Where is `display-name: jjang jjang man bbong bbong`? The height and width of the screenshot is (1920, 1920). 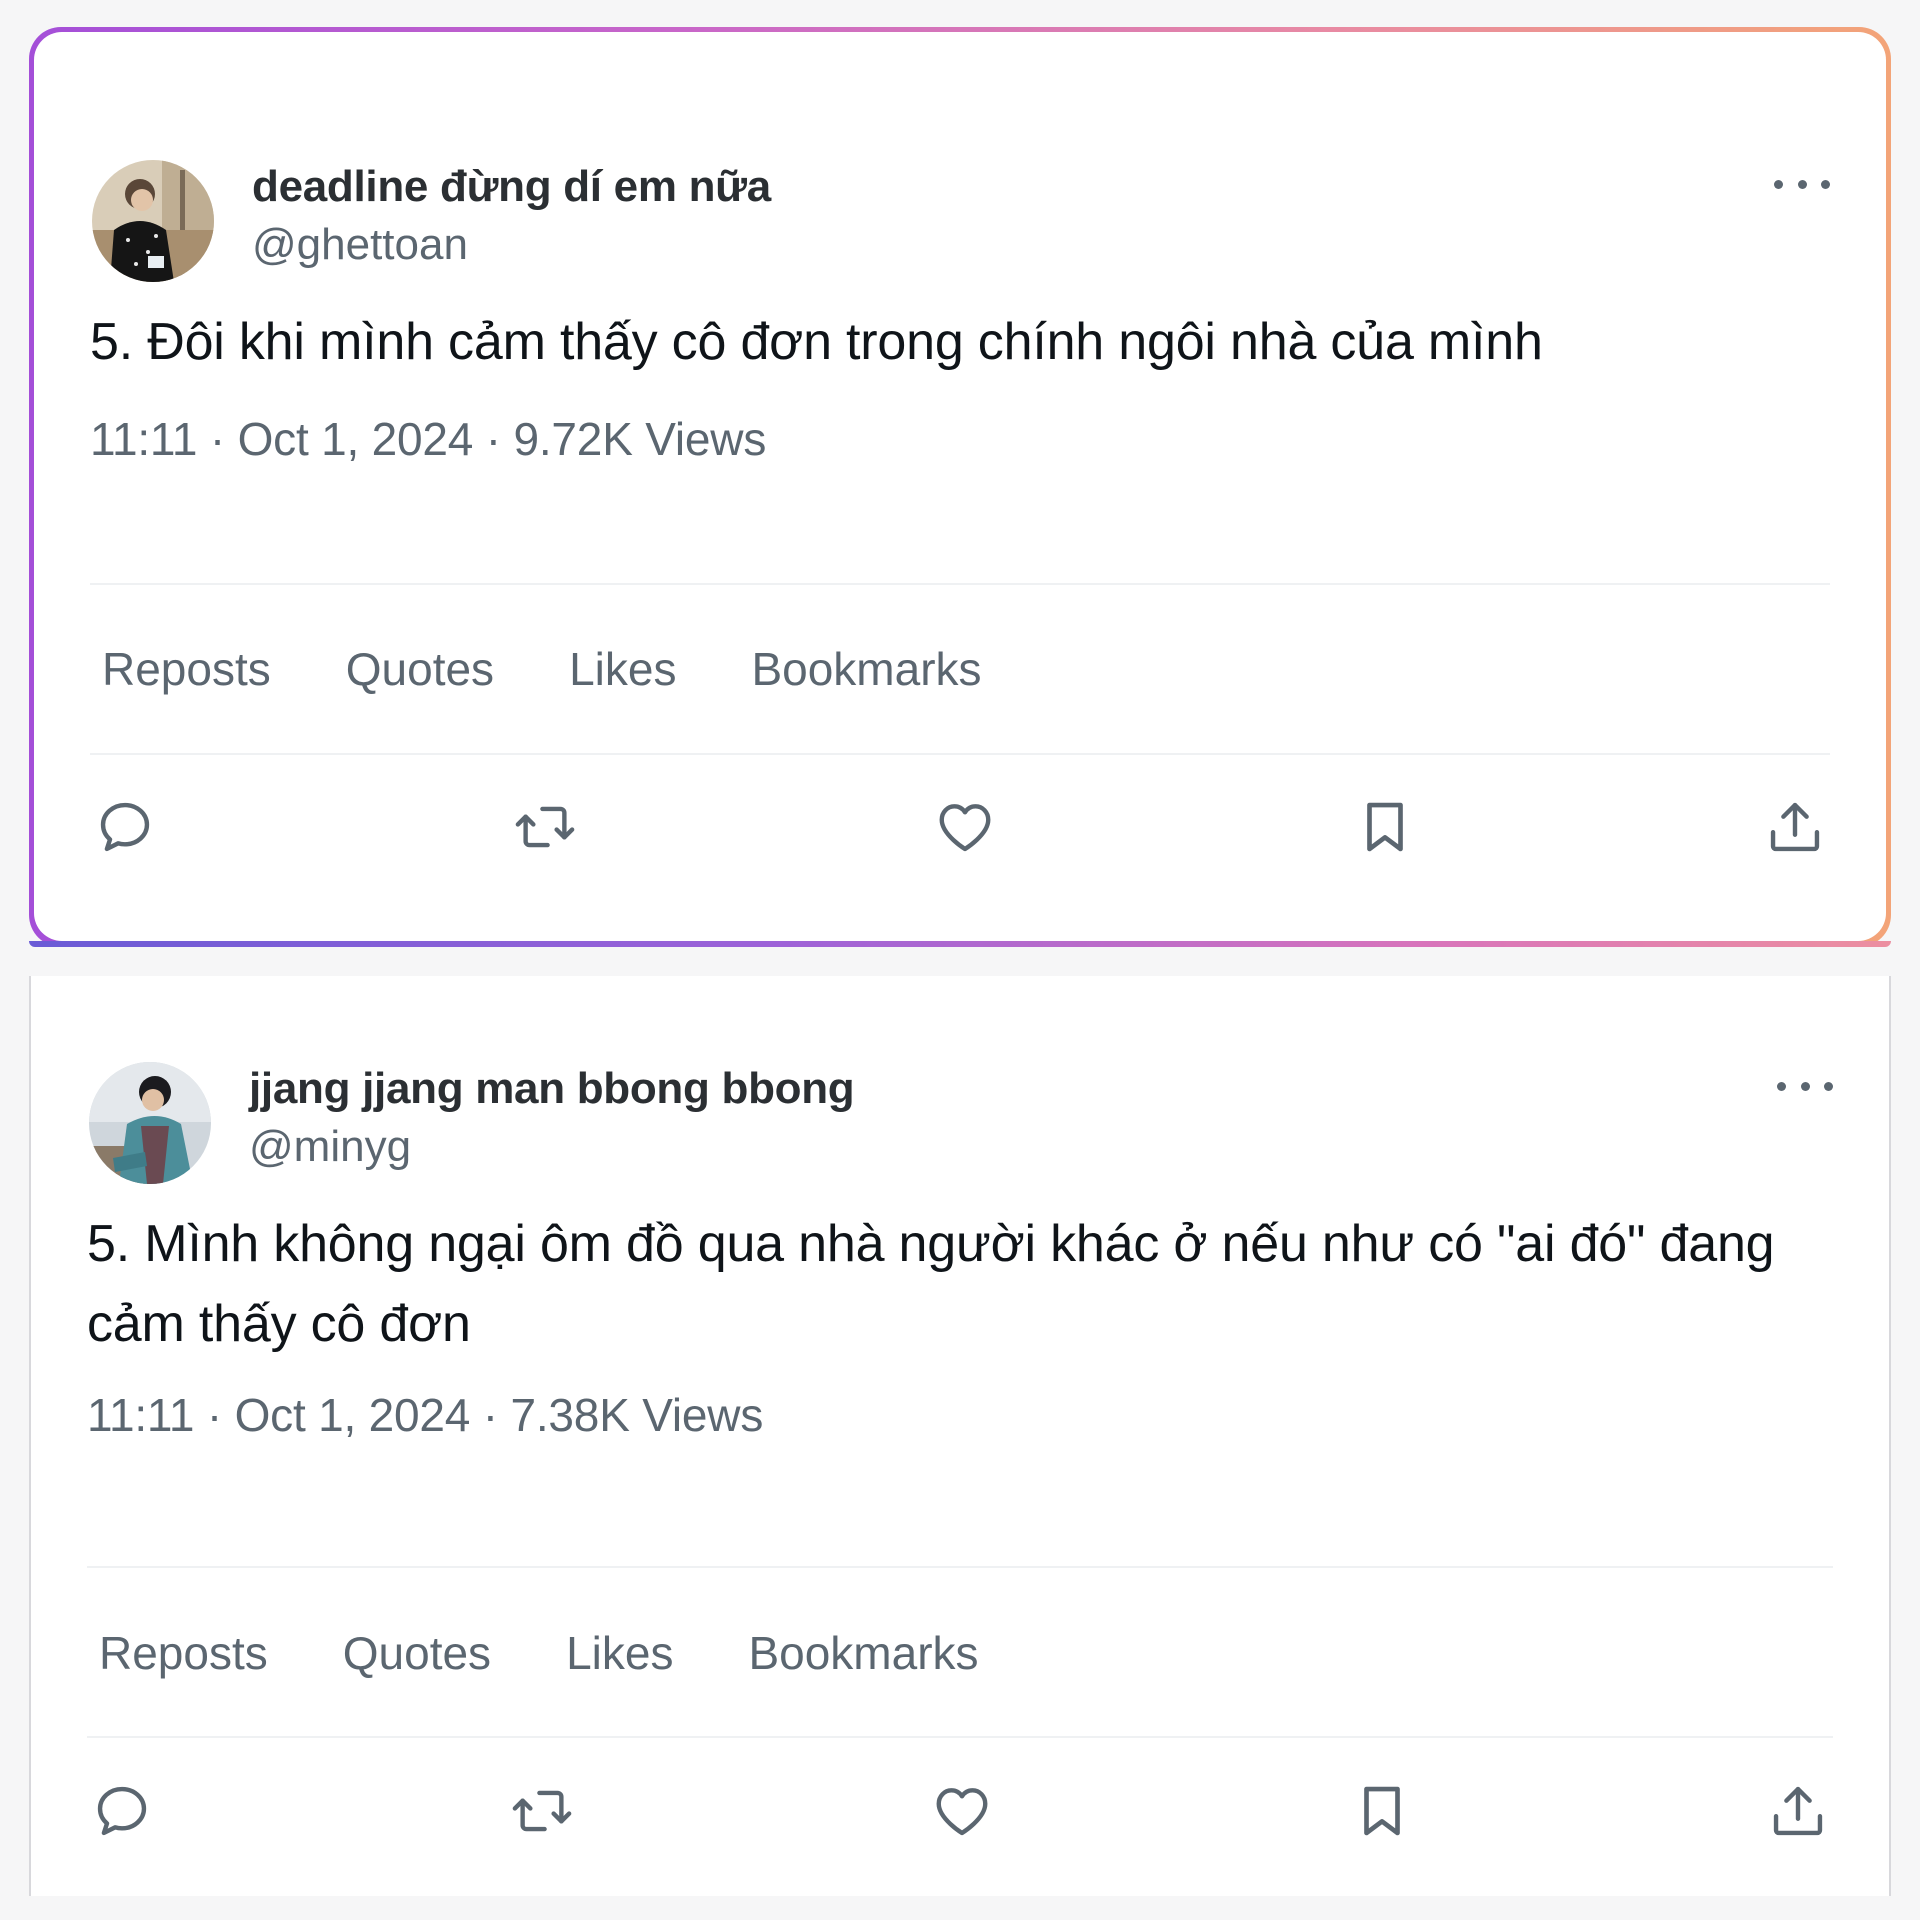 display-name: jjang jjang man bbong bbong is located at coordinates (552, 1089).